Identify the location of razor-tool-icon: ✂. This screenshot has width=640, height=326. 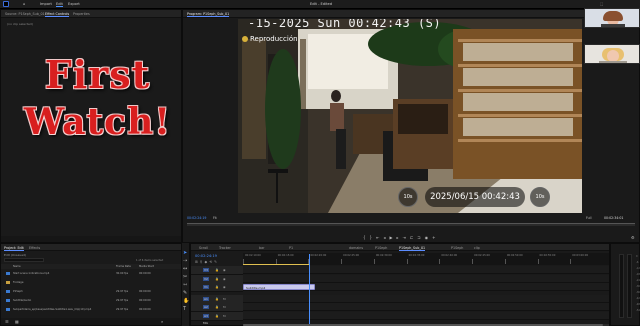
(186, 277).